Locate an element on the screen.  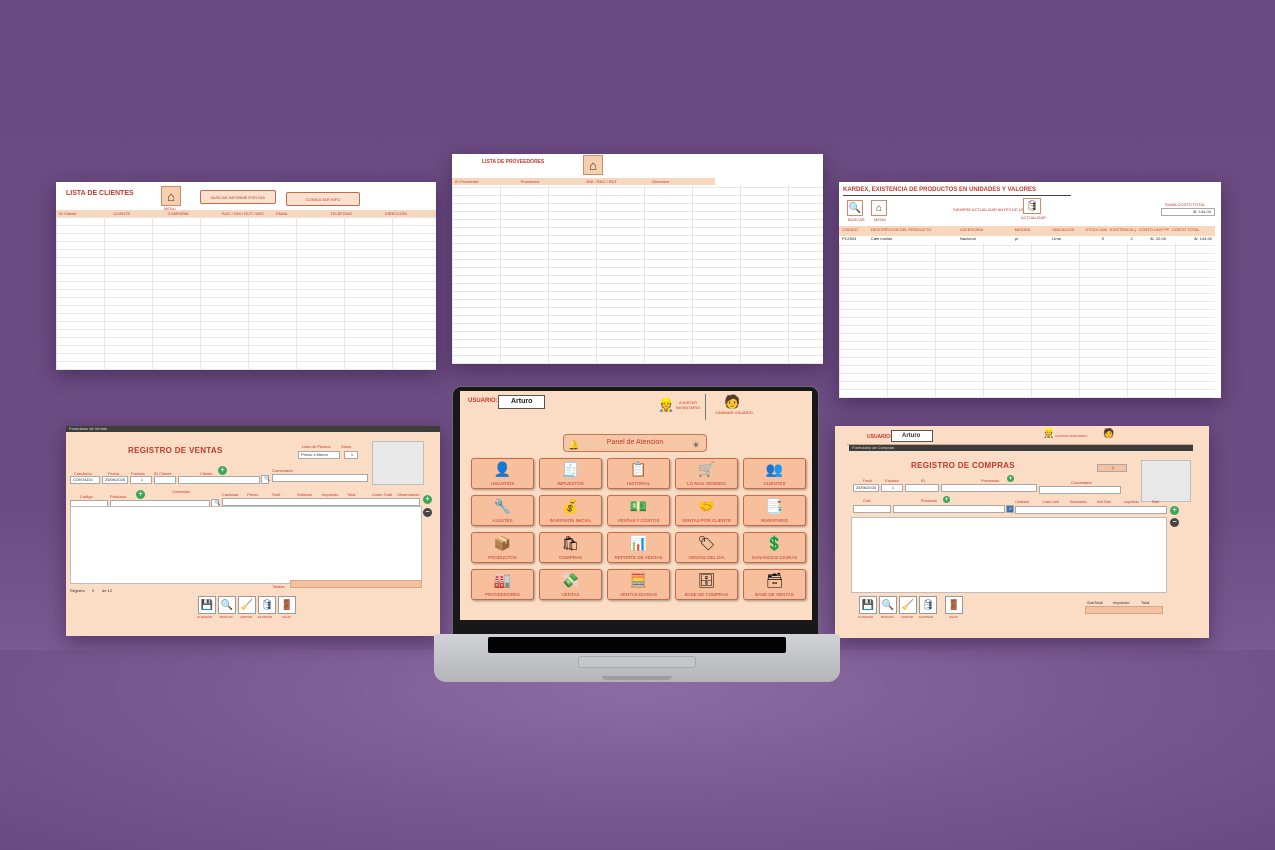
broom-icon: 🧹 is located at coordinates (247, 605).